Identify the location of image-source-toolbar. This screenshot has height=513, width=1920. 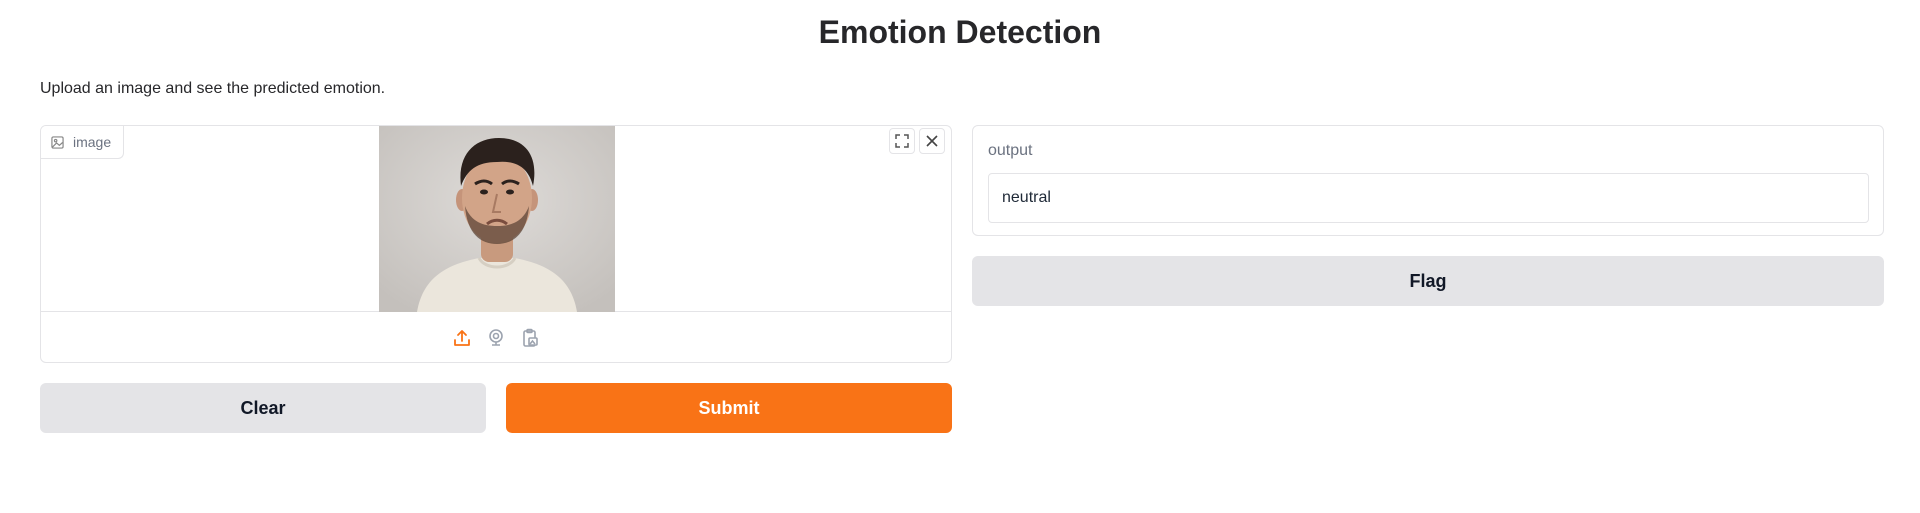
(496, 337).